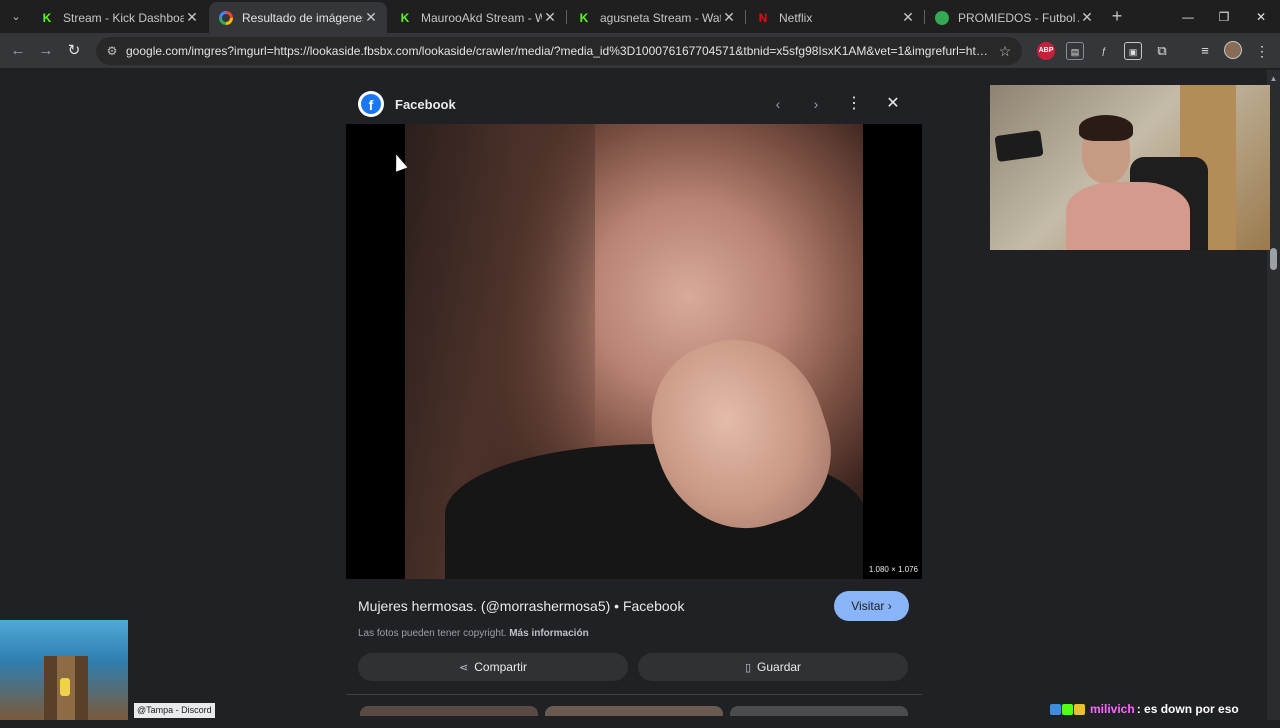 The height and width of the screenshot is (728, 1280). I want to click on source-name: Facebook, so click(425, 104).